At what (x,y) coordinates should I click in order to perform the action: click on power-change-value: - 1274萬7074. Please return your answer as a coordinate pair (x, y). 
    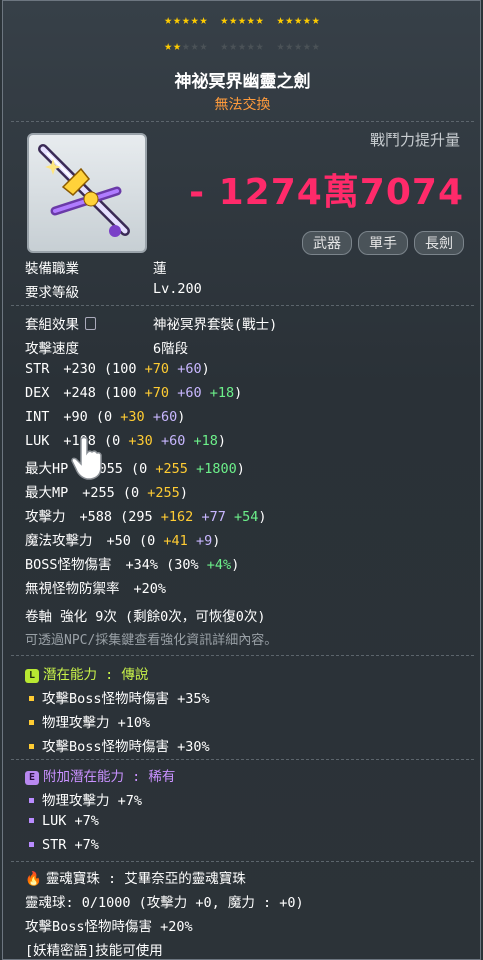
    Looking at the image, I should click on (326, 192).